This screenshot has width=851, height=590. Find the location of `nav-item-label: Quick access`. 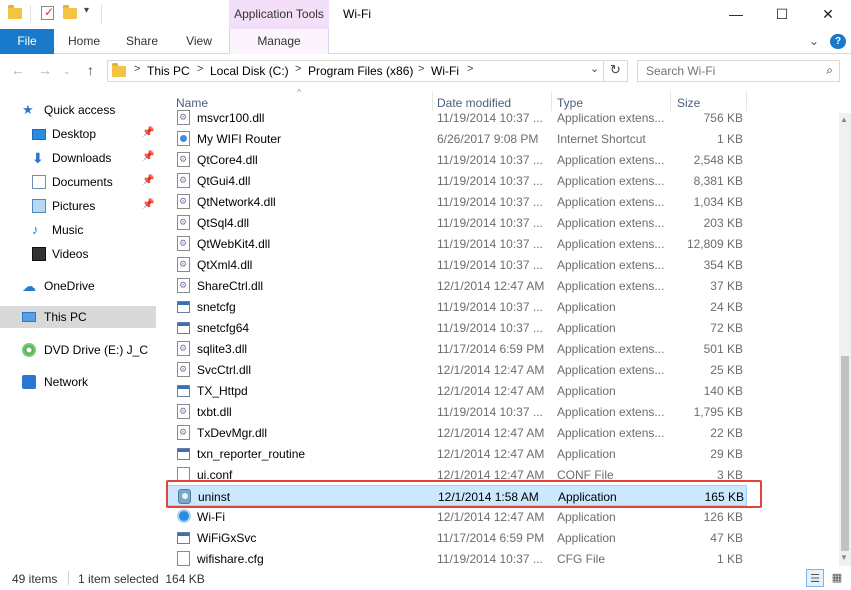

nav-item-label: Quick access is located at coordinates (80, 110).